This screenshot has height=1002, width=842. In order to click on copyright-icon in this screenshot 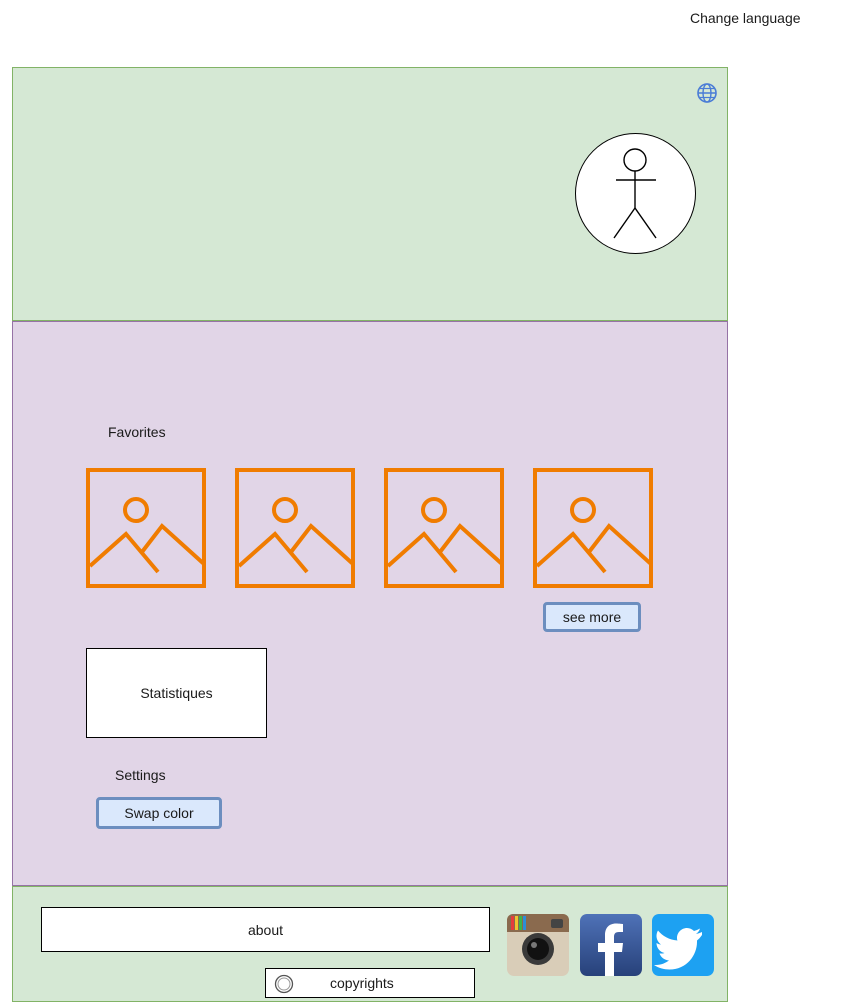, I will do `click(284, 984)`.